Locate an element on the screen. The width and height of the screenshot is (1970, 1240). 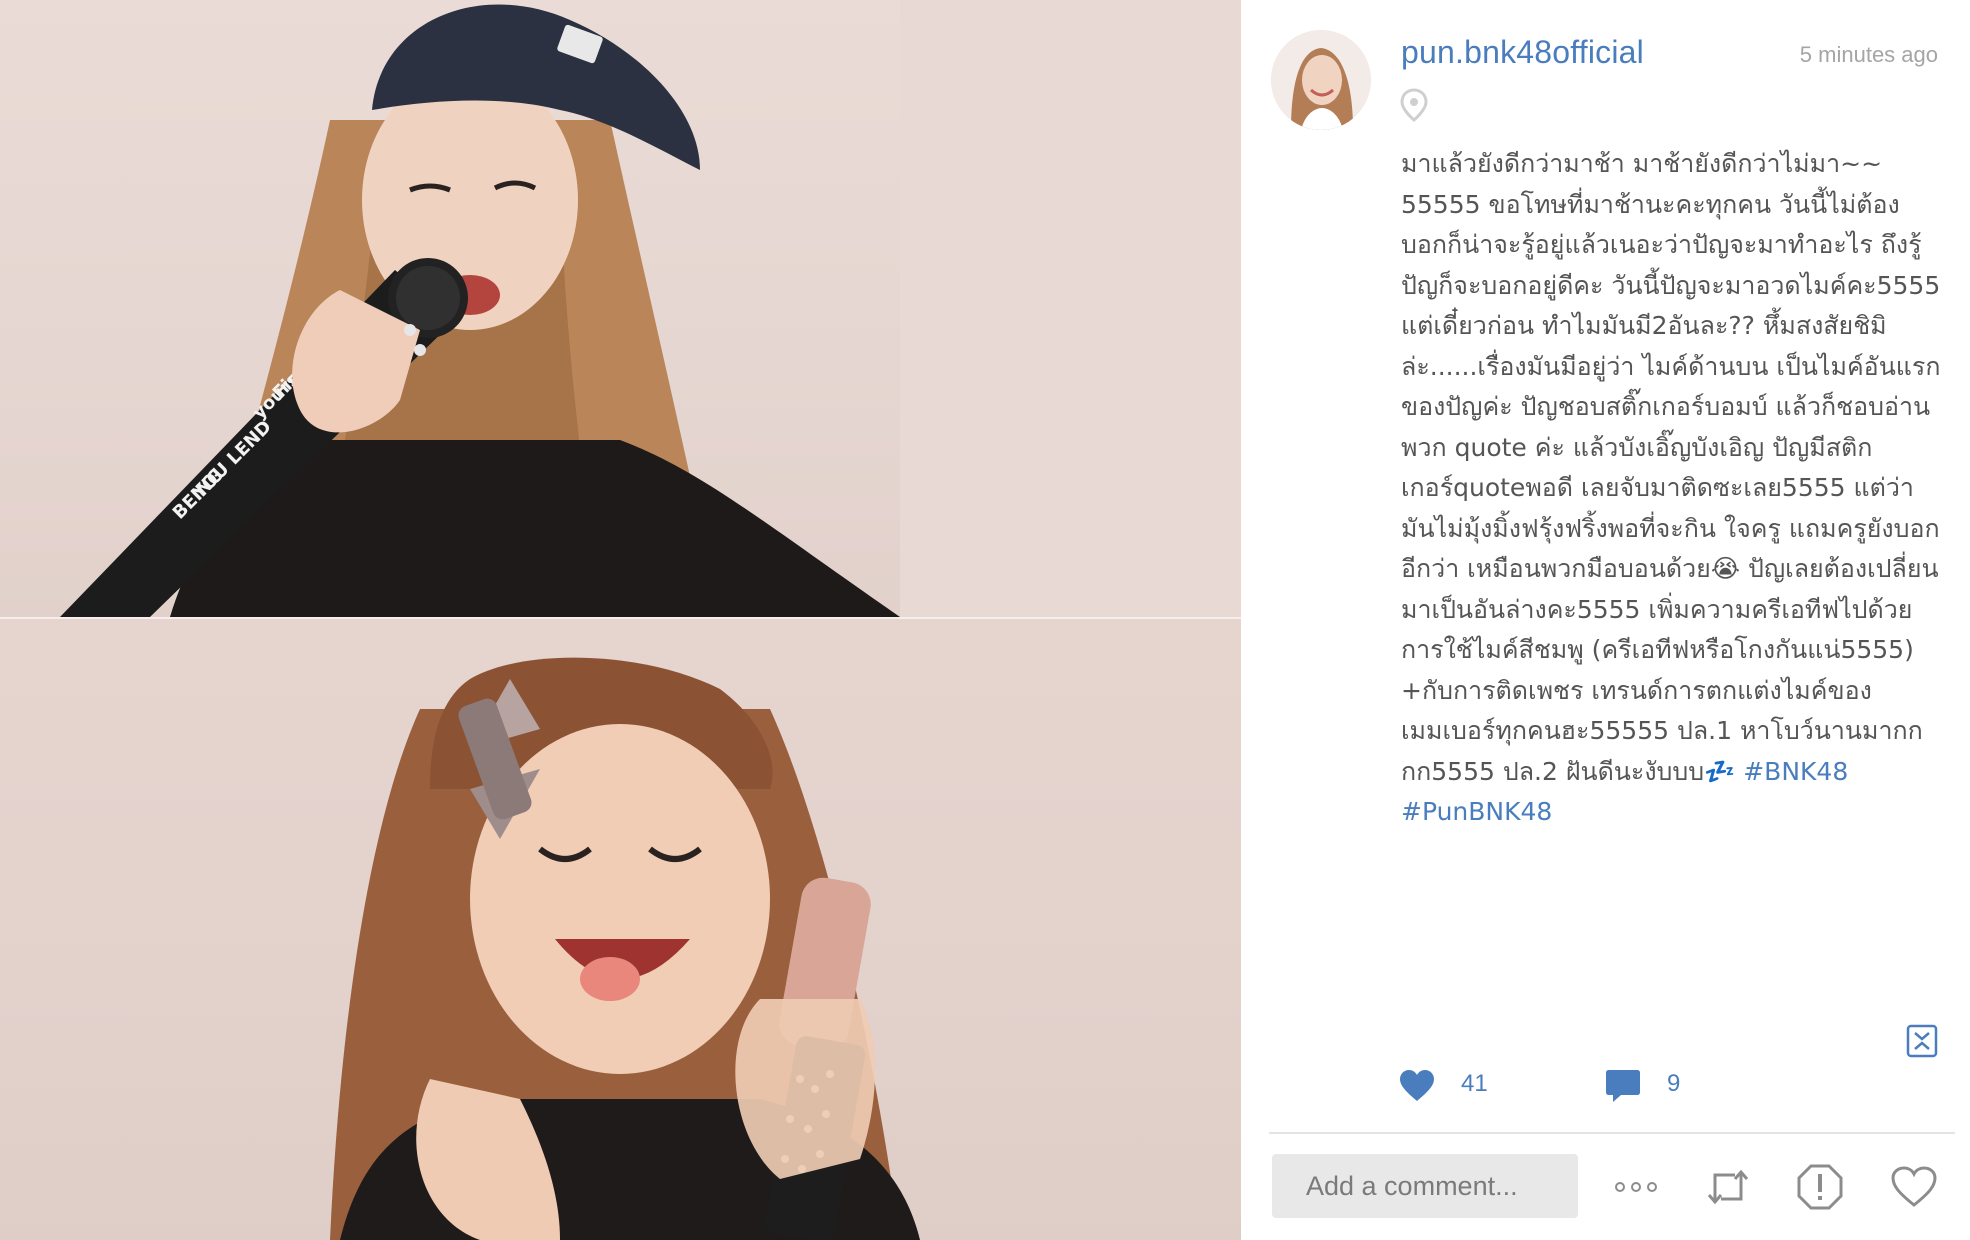
avatar is located at coordinates (1321, 80).